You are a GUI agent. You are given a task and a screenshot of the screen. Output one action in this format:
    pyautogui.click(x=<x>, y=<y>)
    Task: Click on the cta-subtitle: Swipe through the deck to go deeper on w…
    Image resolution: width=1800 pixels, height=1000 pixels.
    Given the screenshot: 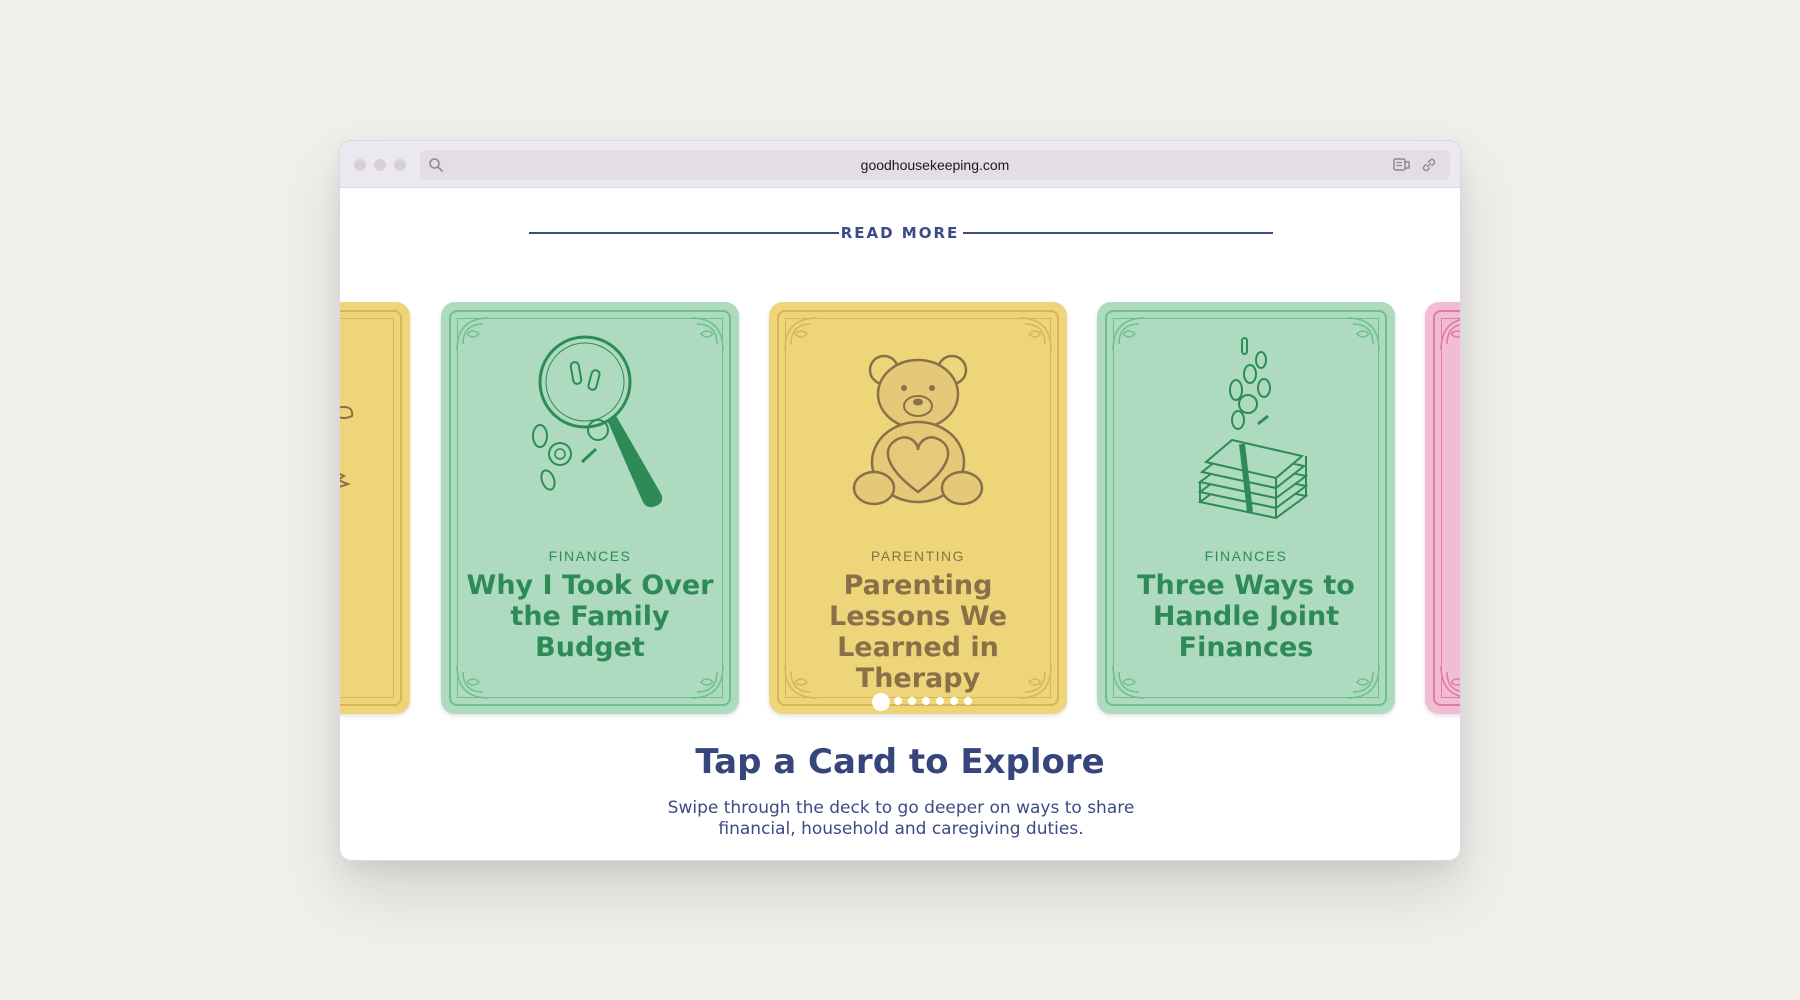 What is the action you would take?
    pyautogui.click(x=901, y=818)
    